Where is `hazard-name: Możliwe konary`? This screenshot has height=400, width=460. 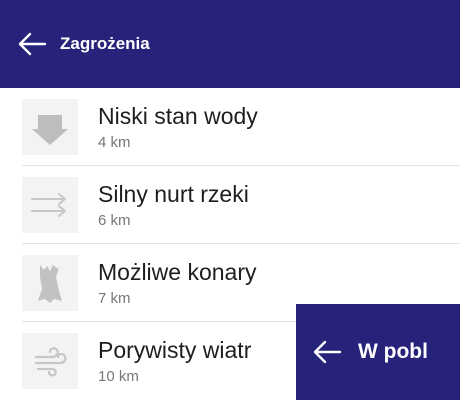 hazard-name: Możliwe konary is located at coordinates (177, 272).